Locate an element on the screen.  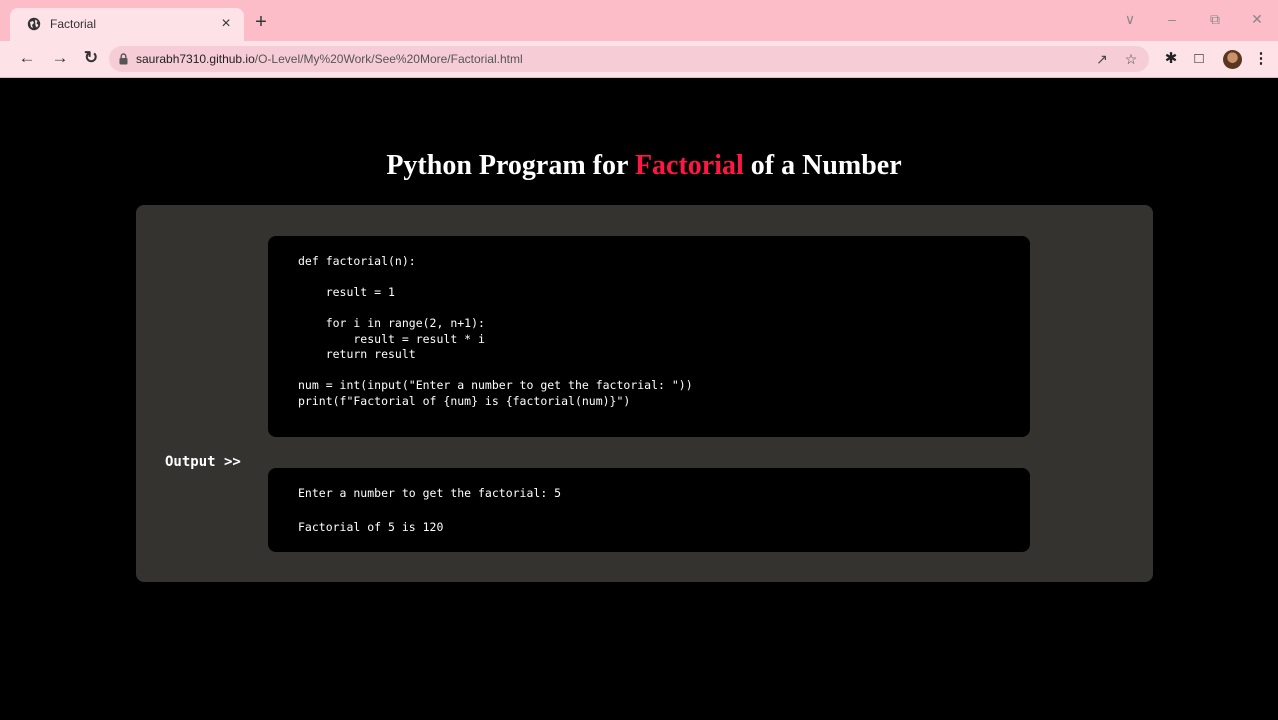
minimize-icon: – is located at coordinates (1172, 19).